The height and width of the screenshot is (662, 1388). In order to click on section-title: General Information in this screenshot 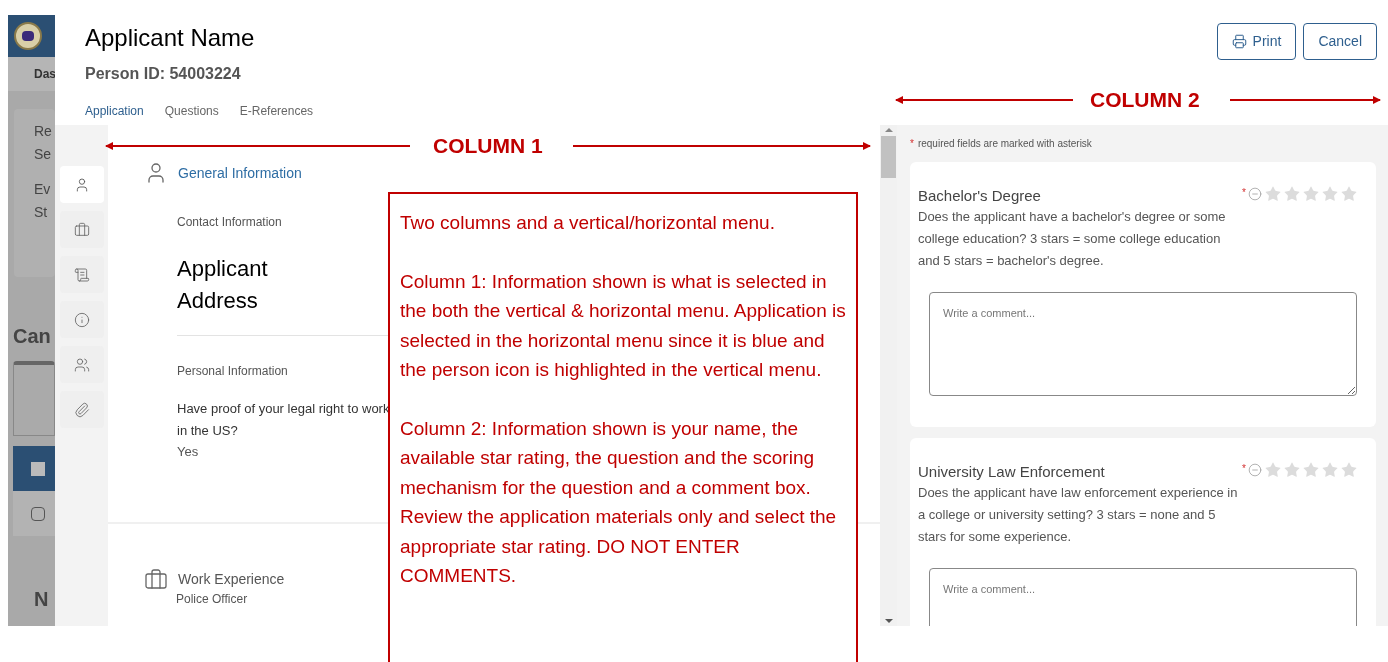, I will do `click(240, 173)`.